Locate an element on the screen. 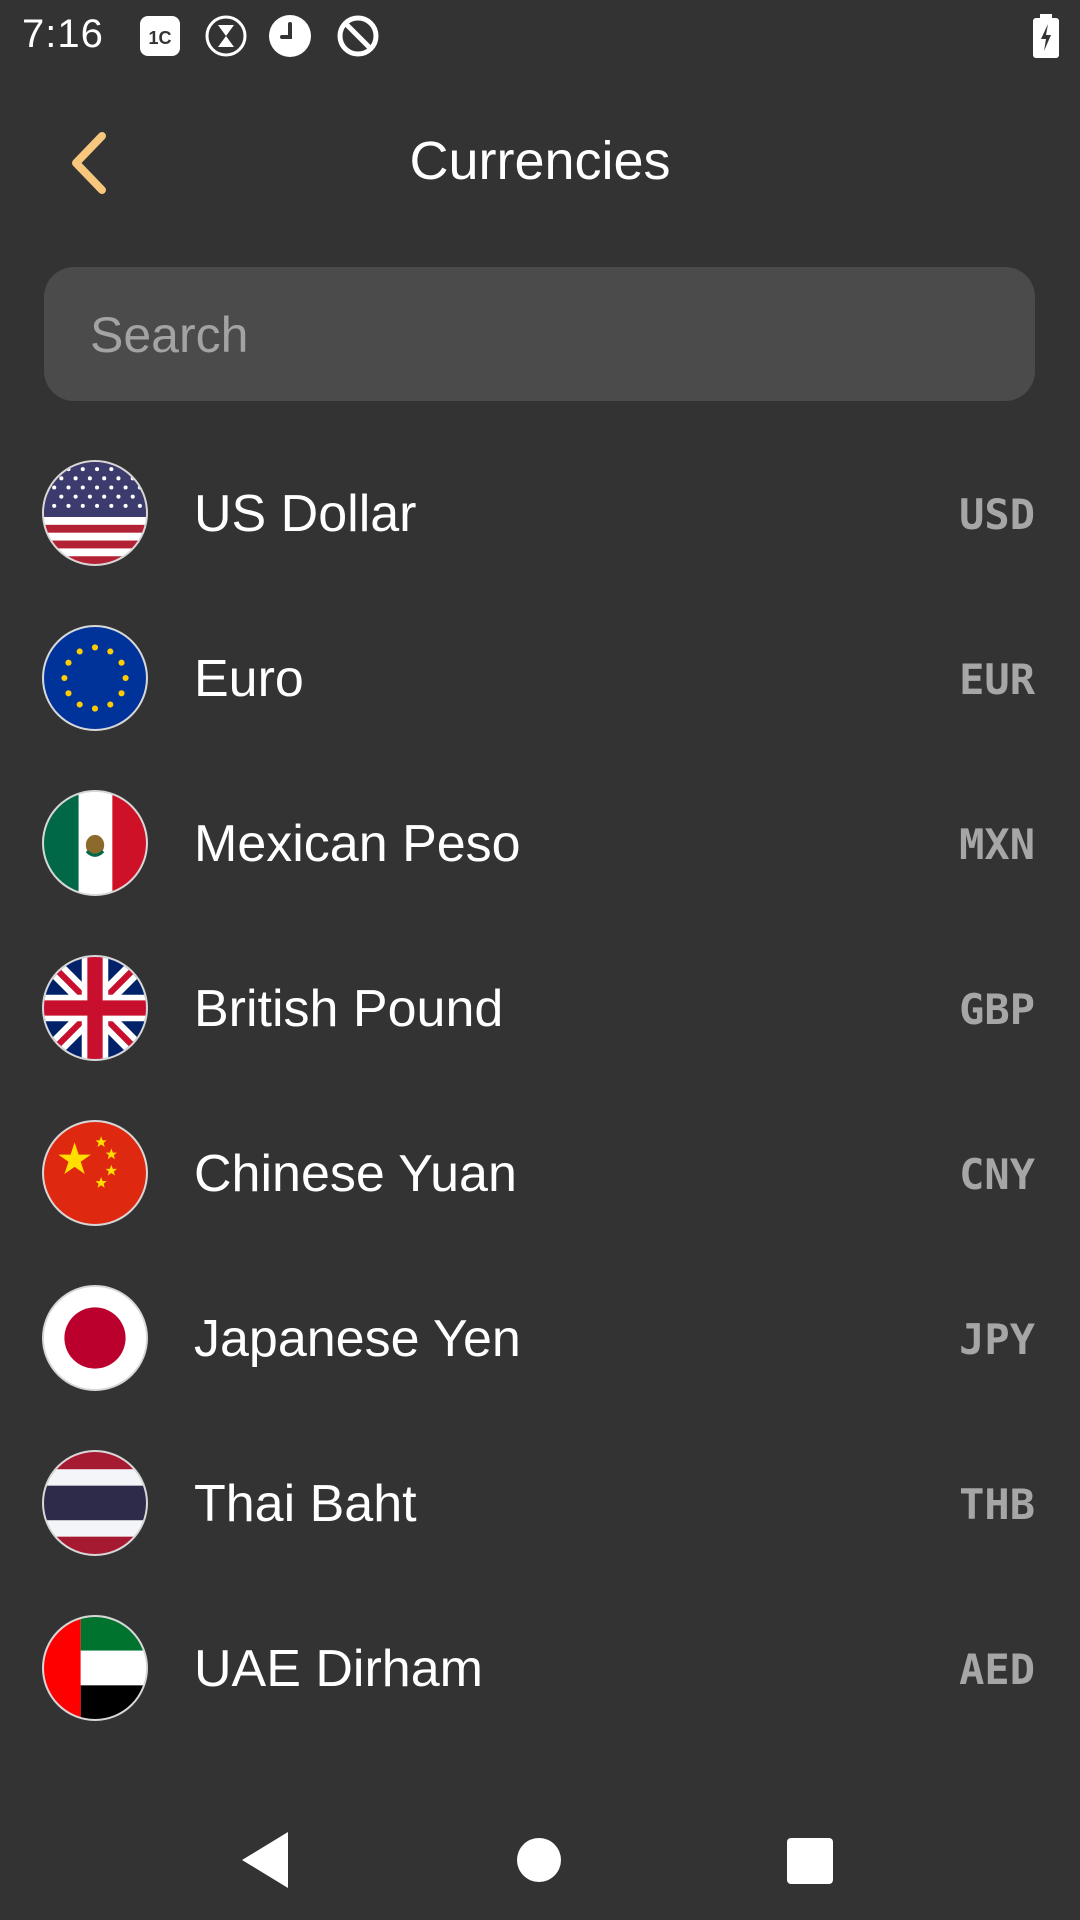 The width and height of the screenshot is (1080, 1920). sim-card-icon: 1C is located at coordinates (160, 36).